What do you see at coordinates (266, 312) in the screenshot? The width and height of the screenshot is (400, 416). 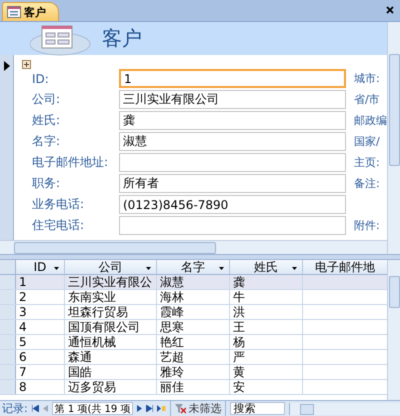 I see `table-cell: 洪` at bounding box center [266, 312].